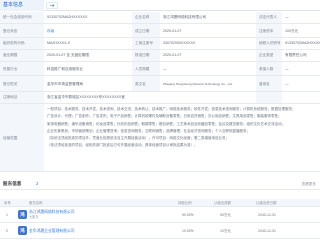 Image resolution: width=320 pixels, height=240 pixels. What do you see at coordinates (68, 55) in the screenshot?
I see `term-value: 2020-01-07 至 无固定期限` at bounding box center [68, 55].